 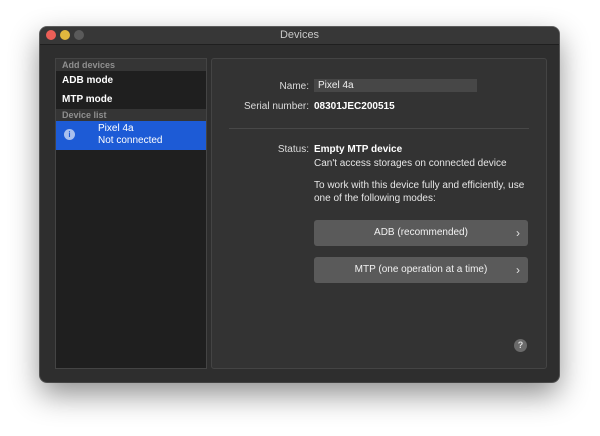 I want to click on add-devices-header: Add devices, so click(x=131, y=65).